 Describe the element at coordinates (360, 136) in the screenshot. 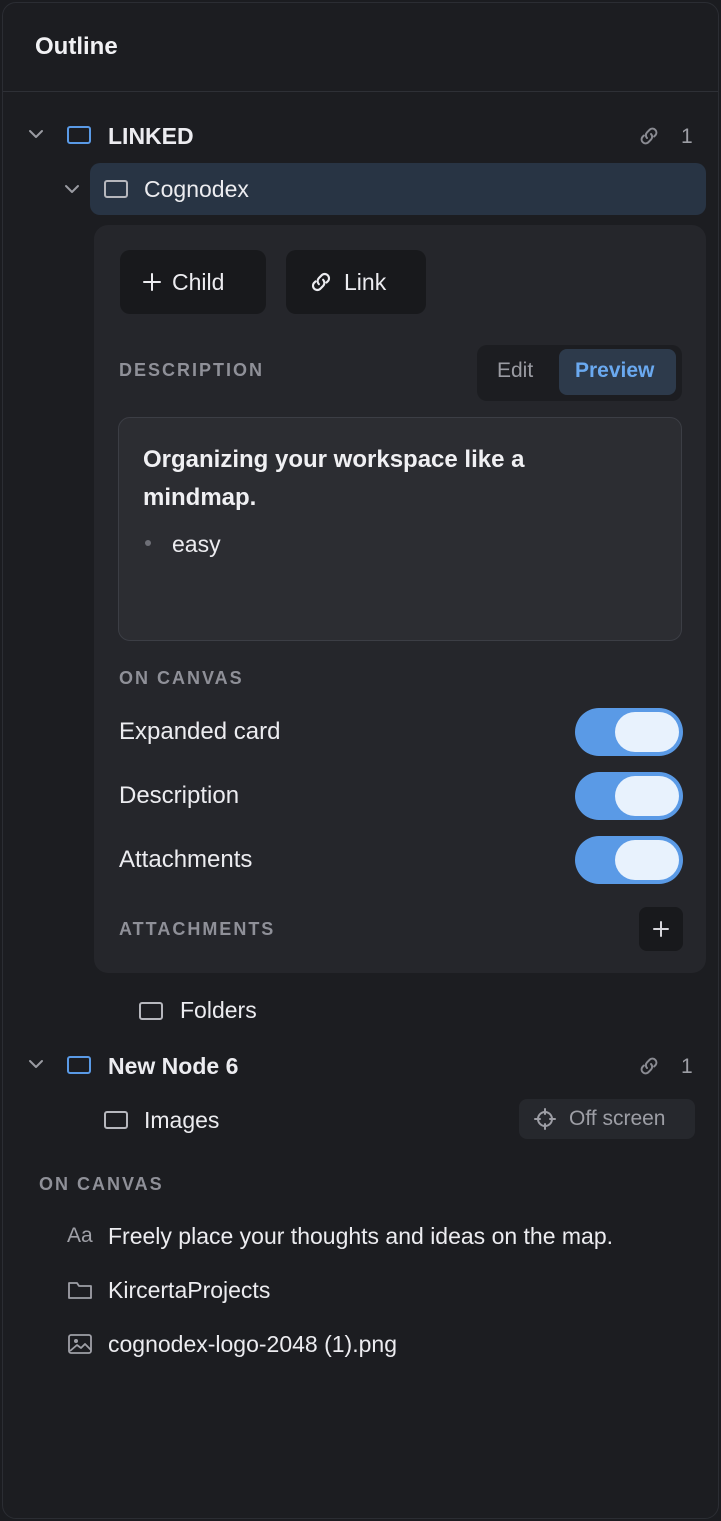

I see `tree-row-linked: LINKED 1` at that location.